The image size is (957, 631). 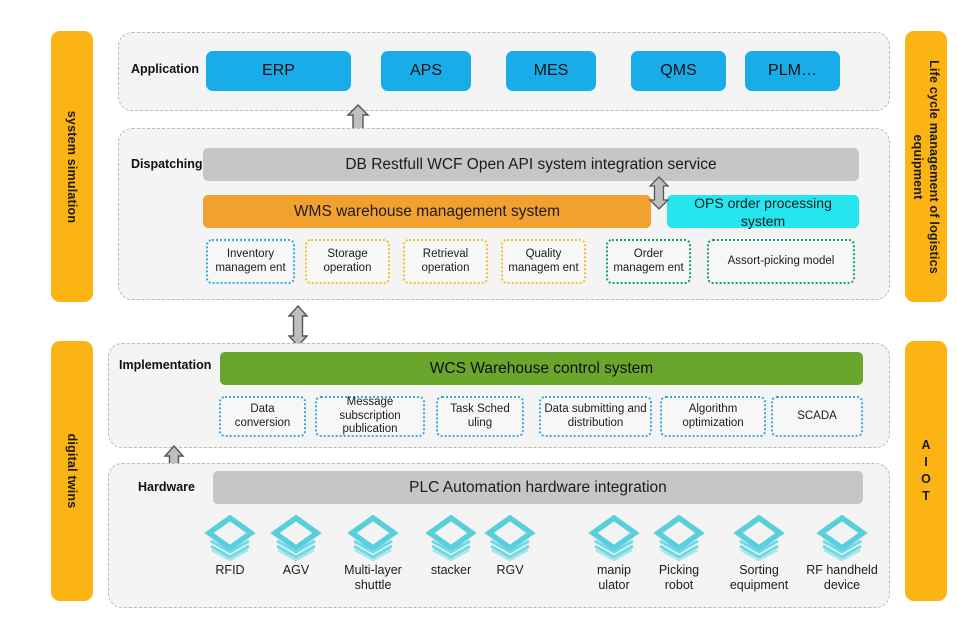 I want to click on hardware-device-rf-handheld: RF handheld device, so click(x=842, y=554).